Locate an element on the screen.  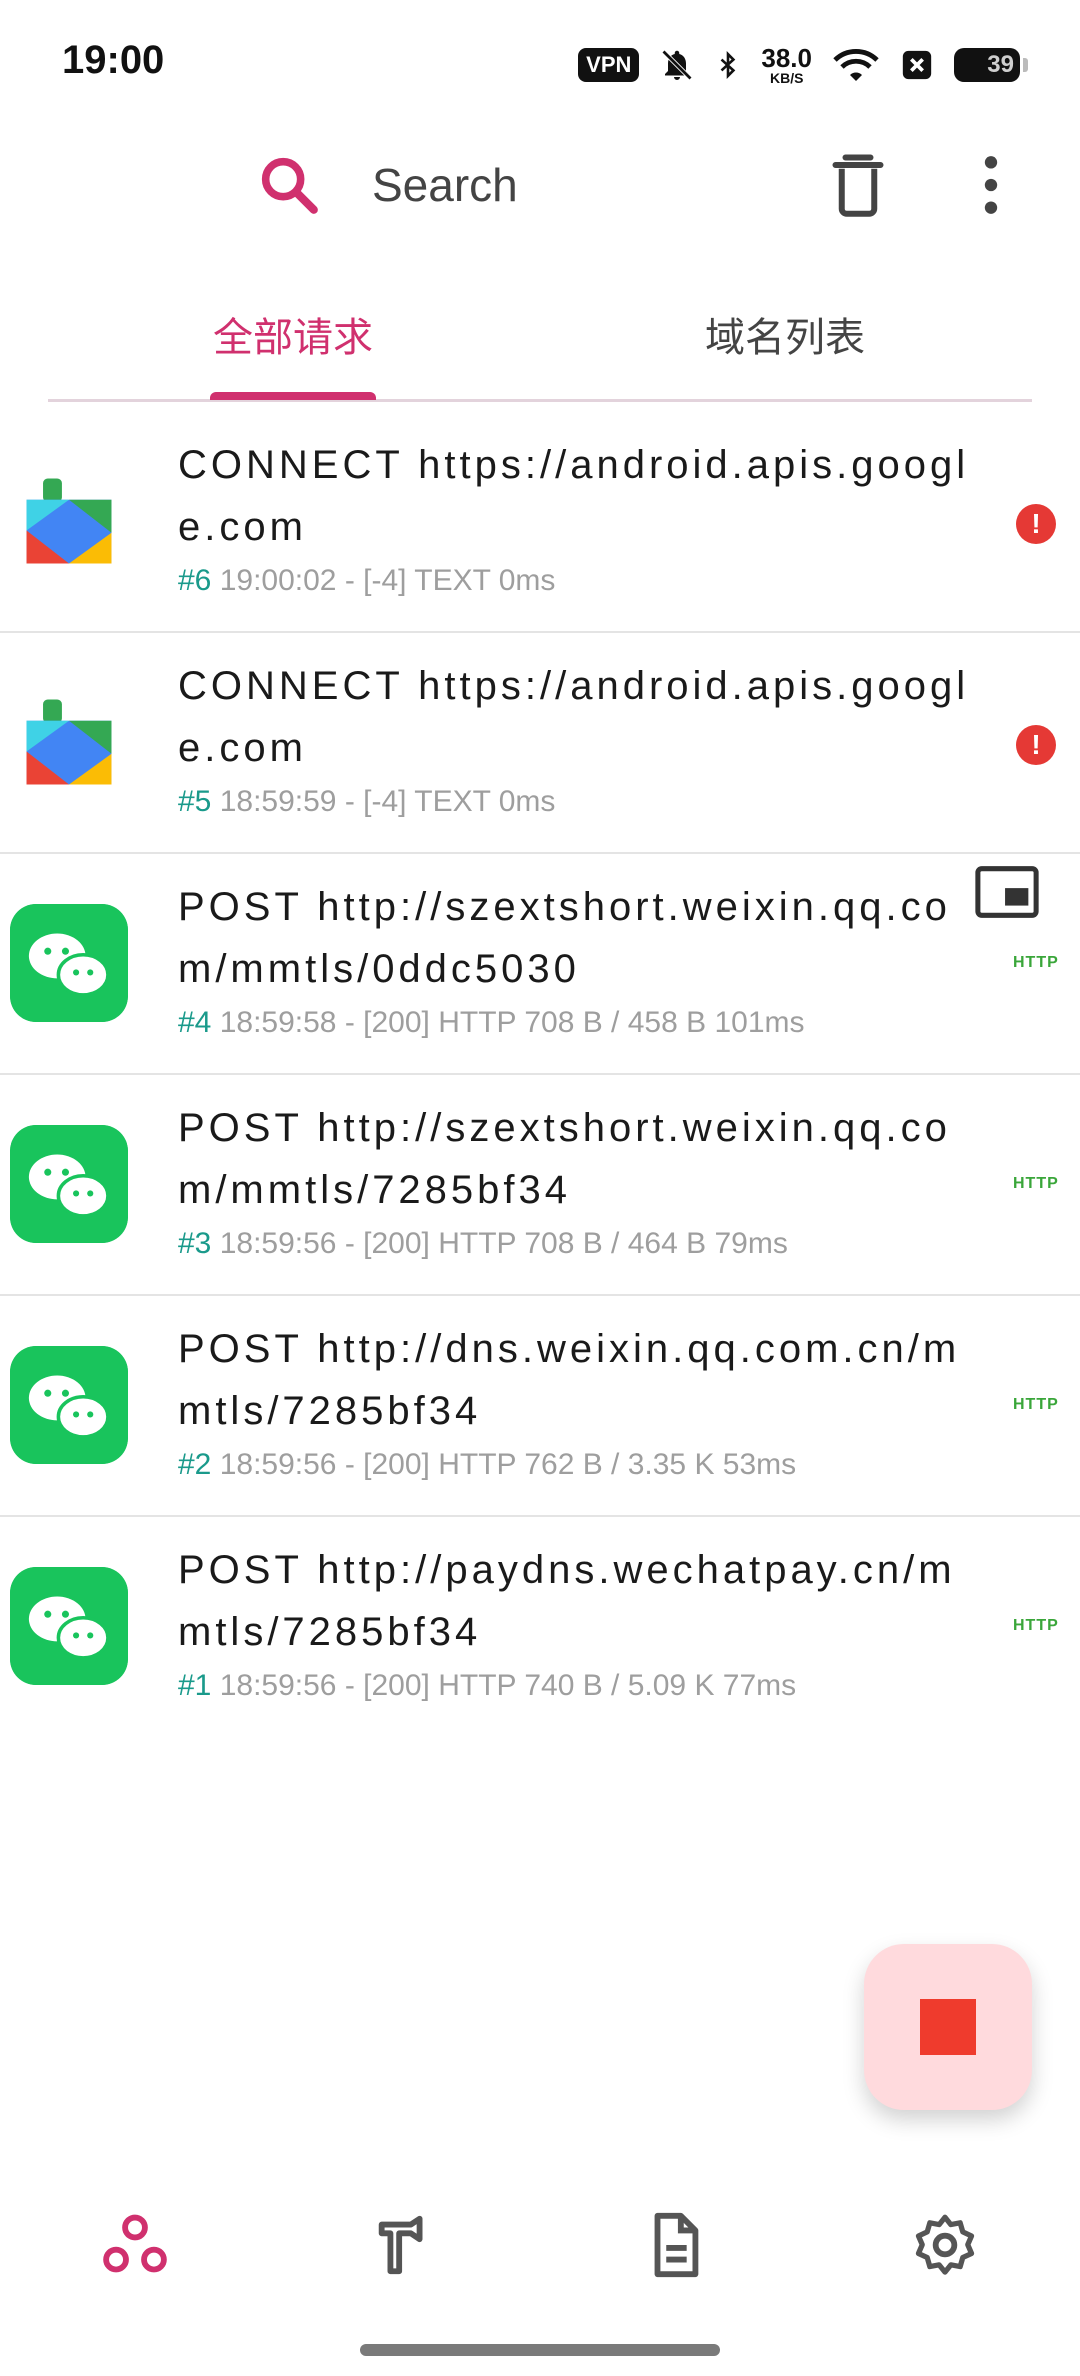
vpn-icon: VPN is located at coordinates (609, 65).